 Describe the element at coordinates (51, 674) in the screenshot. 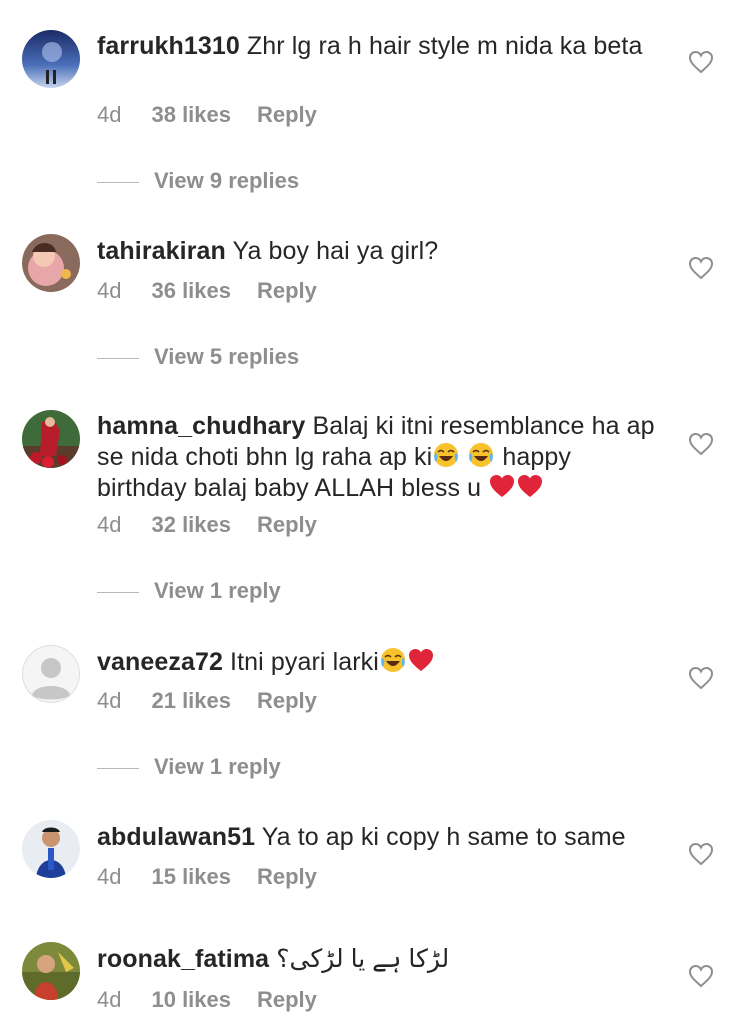

I see `avatar-placeholder` at that location.